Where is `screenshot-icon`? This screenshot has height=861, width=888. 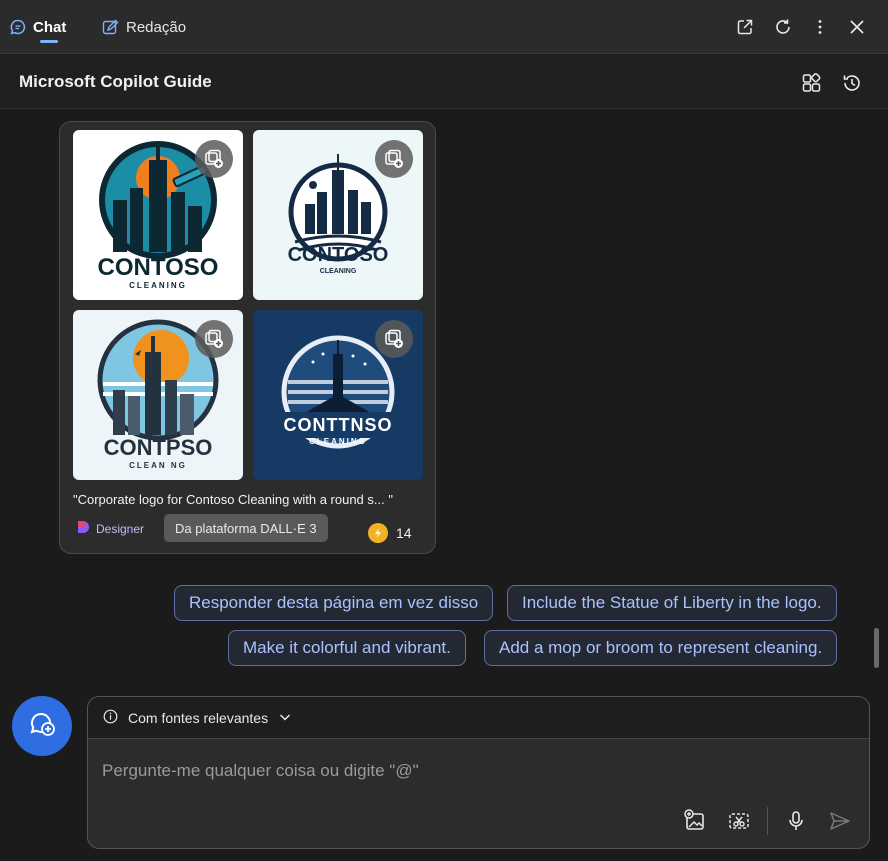 screenshot-icon is located at coordinates (739, 821).